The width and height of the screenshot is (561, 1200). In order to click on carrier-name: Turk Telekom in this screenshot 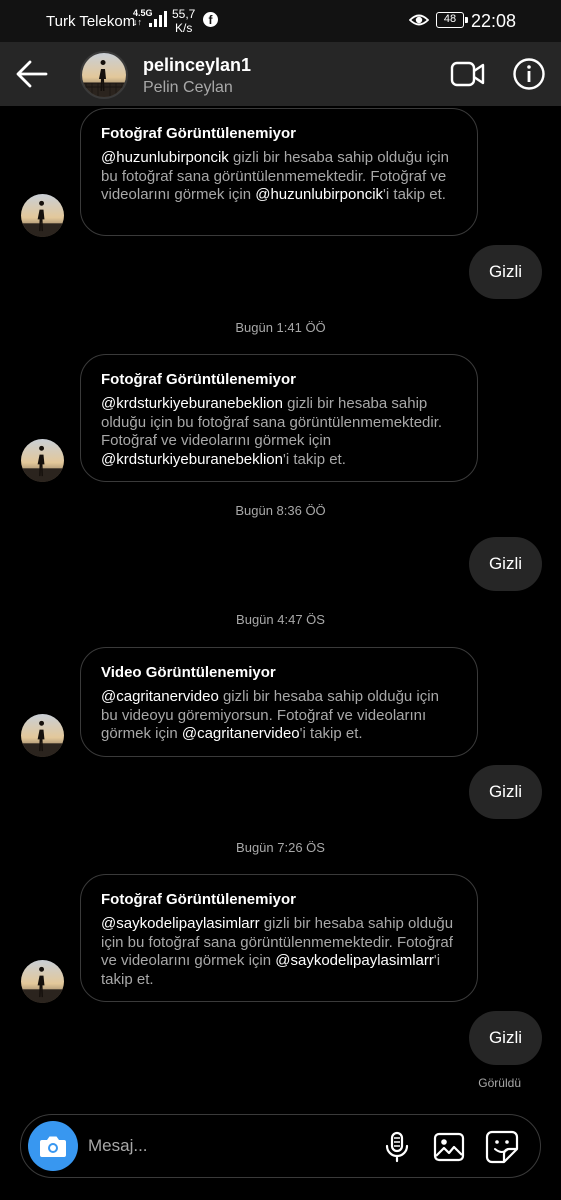, I will do `click(91, 21)`.